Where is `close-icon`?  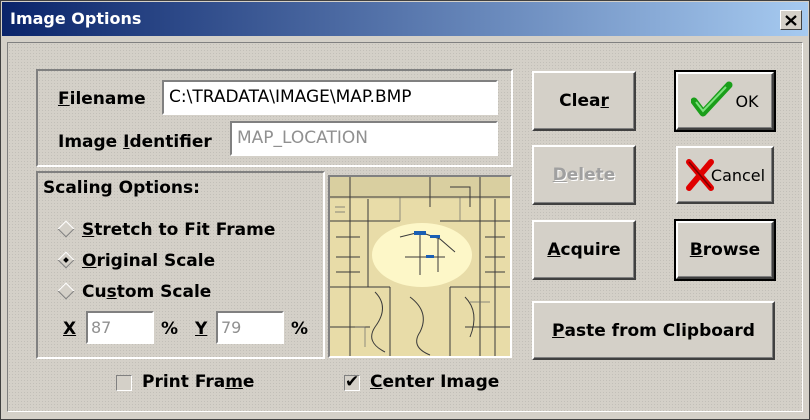 close-icon is located at coordinates (791, 20).